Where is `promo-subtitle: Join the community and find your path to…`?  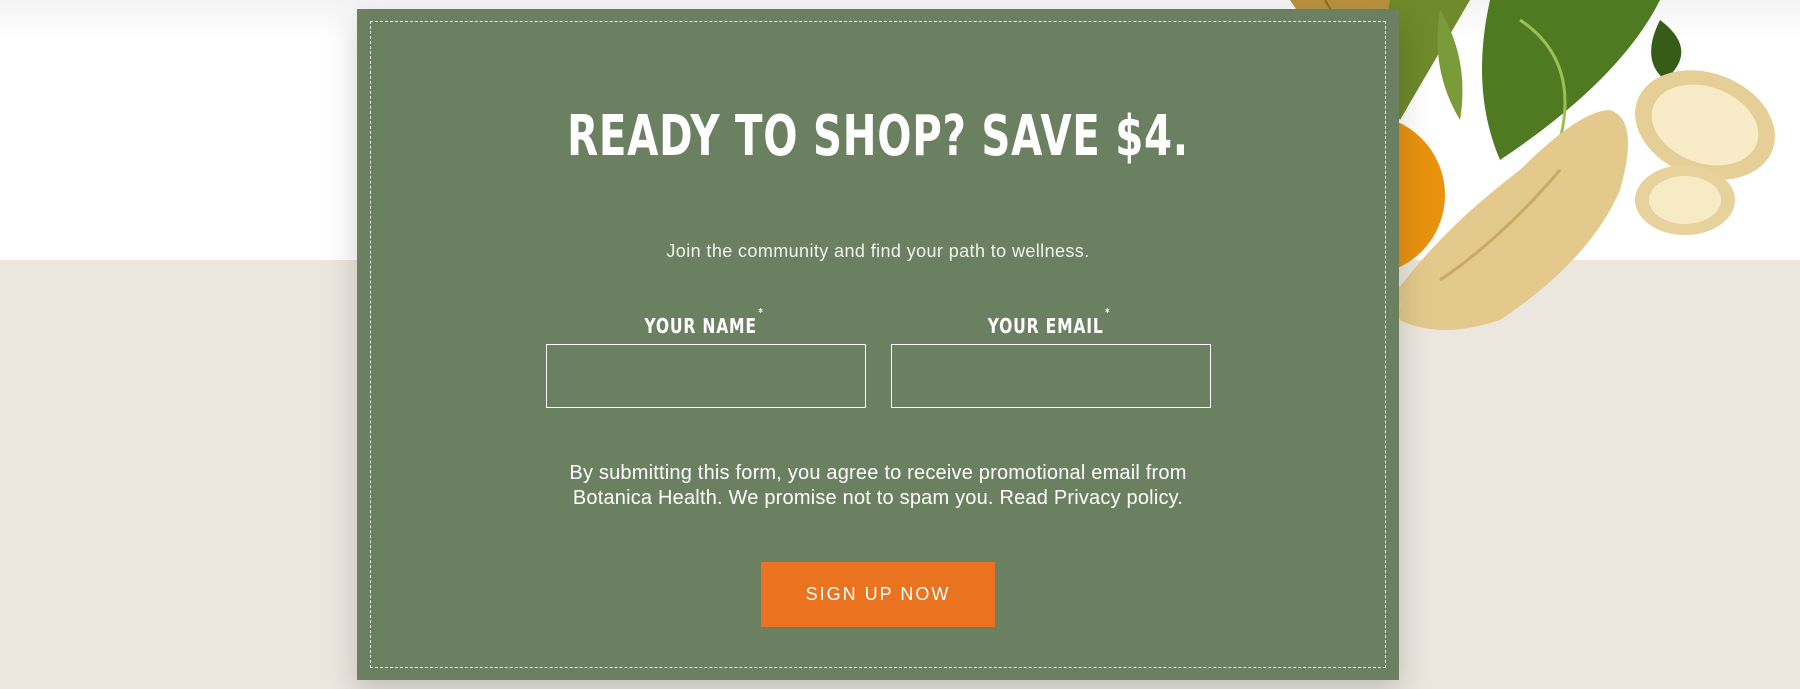 promo-subtitle: Join the community and find your path to… is located at coordinates (878, 251).